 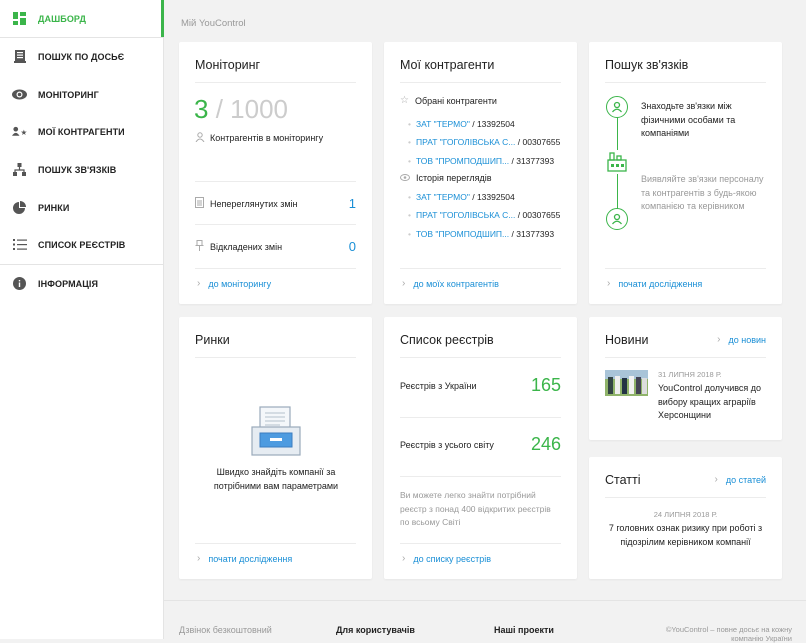 I want to click on sidebar-item-label: ПОШУК ПО ДОСЬЄ, so click(x=81, y=56).